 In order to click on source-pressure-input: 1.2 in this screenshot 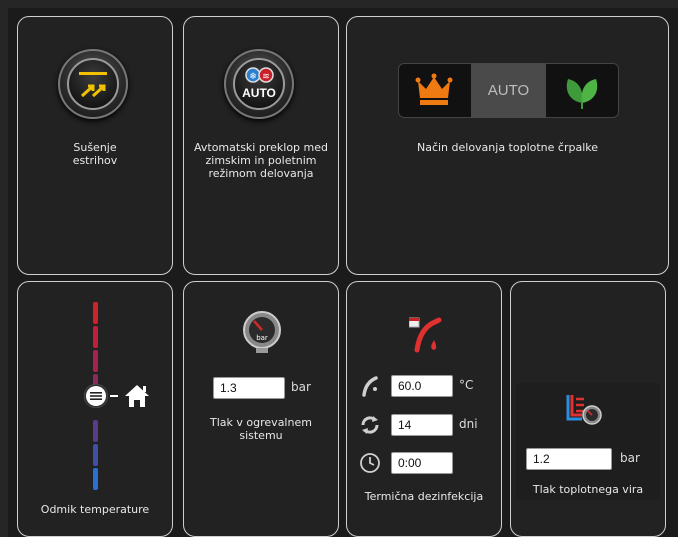, I will do `click(569, 459)`.